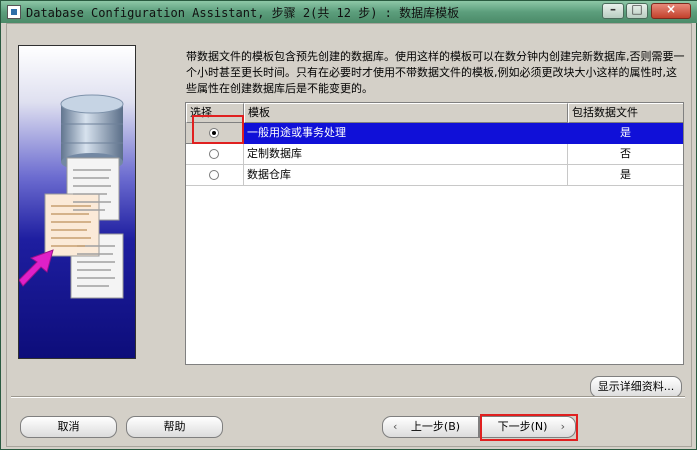 This screenshot has height=450, width=697. What do you see at coordinates (625, 154) in the screenshot?
I see `datafiles-value: 否` at bounding box center [625, 154].